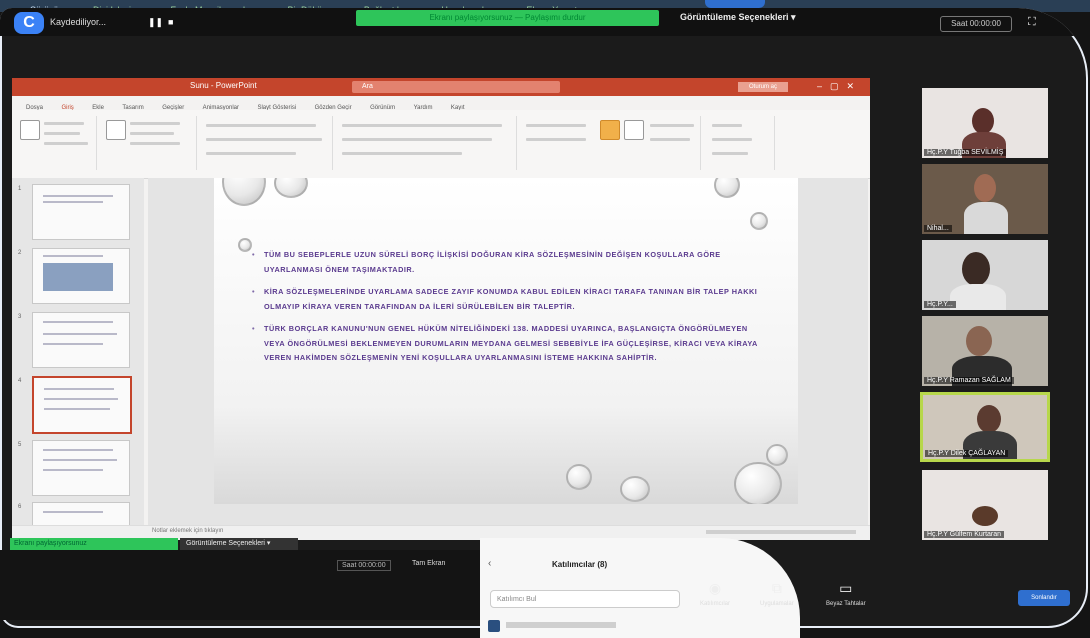  I want to click on ppt-search-input: Ara, so click(456, 87).